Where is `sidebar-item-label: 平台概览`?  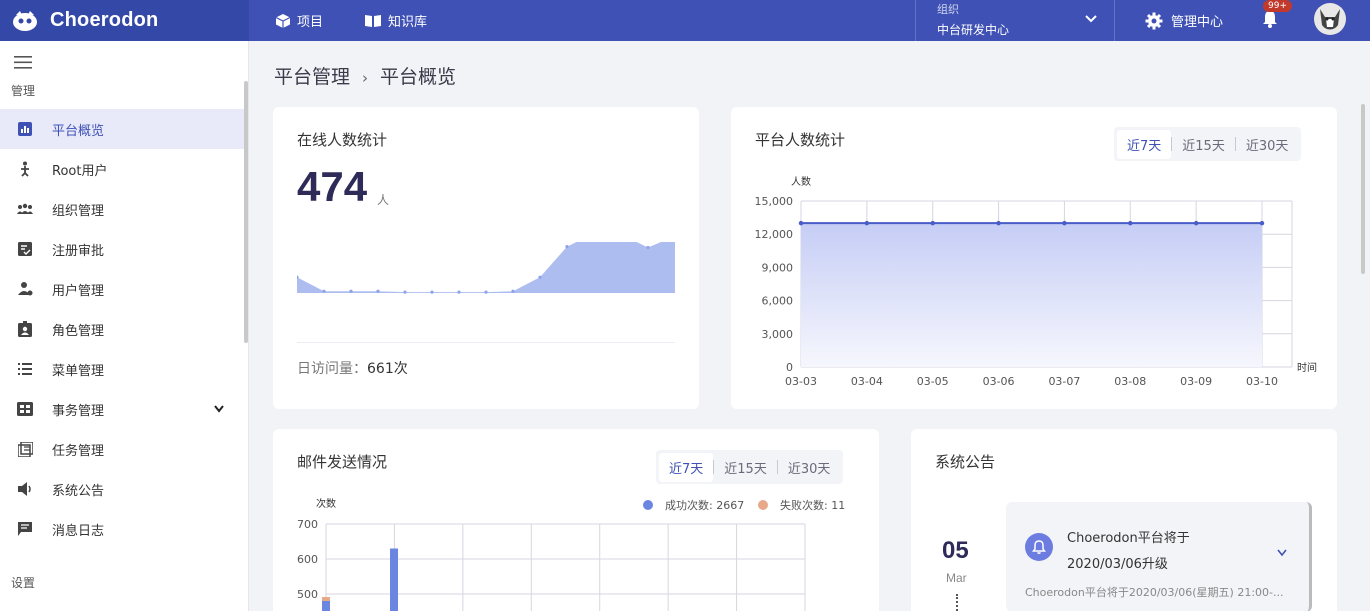 sidebar-item-label: 平台概览 is located at coordinates (78, 131).